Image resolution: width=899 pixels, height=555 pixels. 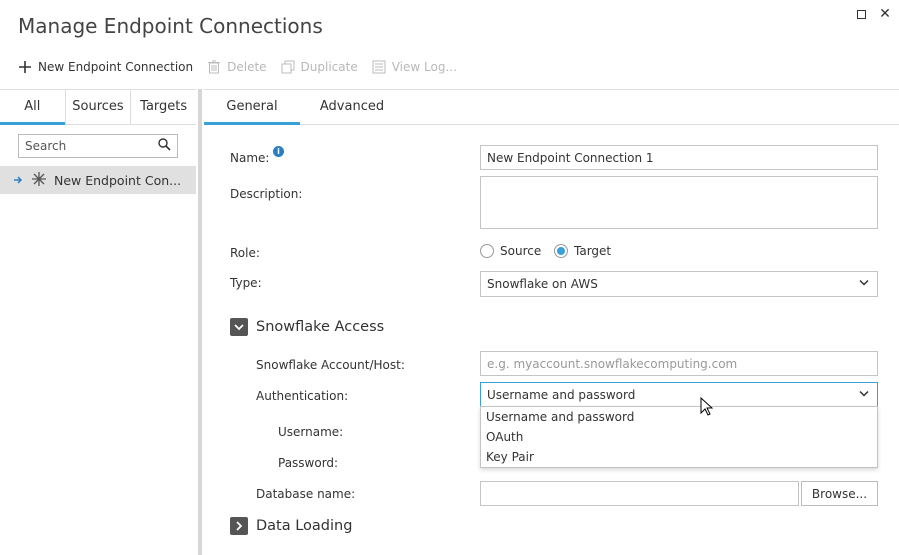 What do you see at coordinates (19, 180) in the screenshot?
I see `target-arrow-icon` at bounding box center [19, 180].